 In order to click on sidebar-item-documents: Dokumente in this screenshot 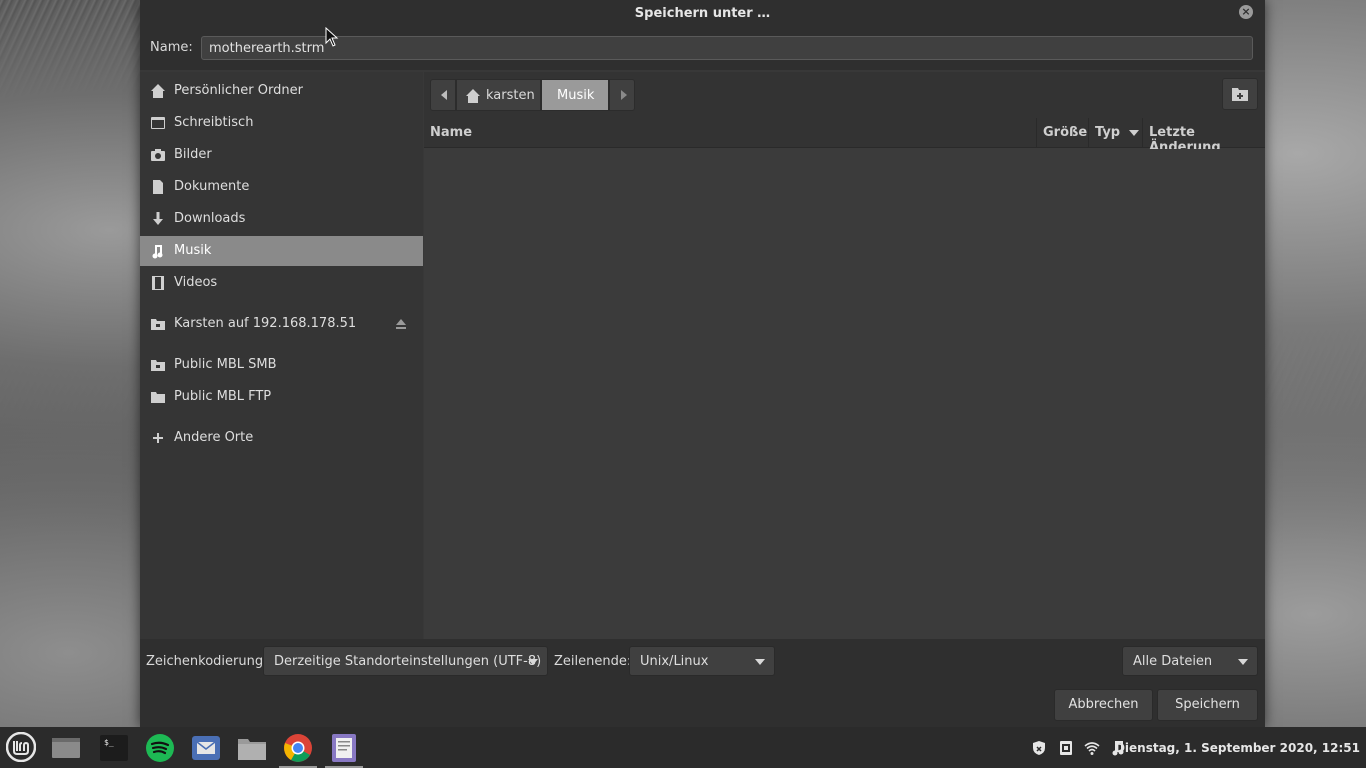, I will do `click(281, 187)`.